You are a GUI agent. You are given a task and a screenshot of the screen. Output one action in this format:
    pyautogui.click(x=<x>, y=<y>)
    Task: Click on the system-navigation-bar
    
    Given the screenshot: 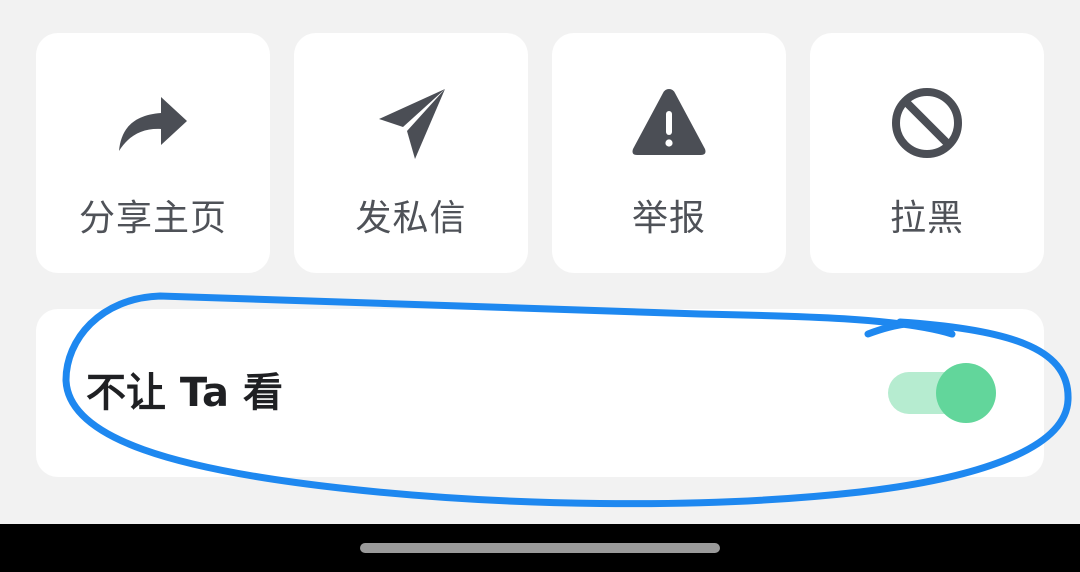 What is the action you would take?
    pyautogui.click(x=540, y=548)
    